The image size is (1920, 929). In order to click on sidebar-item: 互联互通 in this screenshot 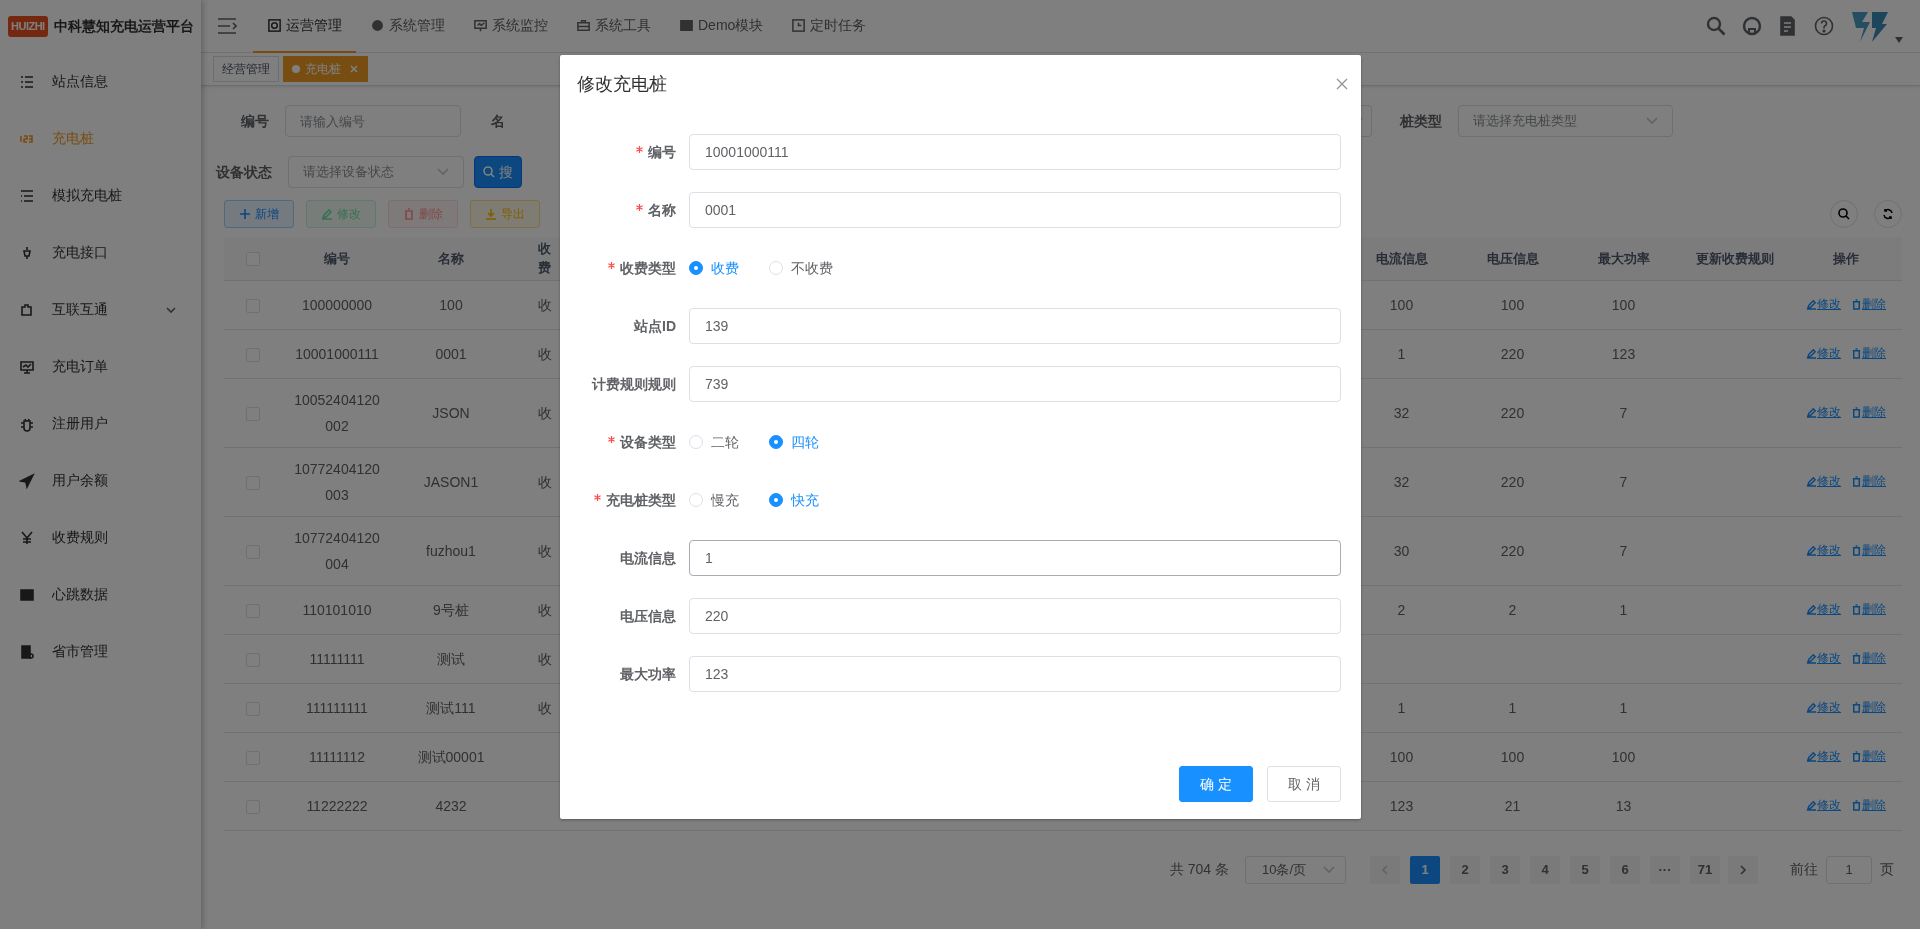, I will do `click(100, 309)`.